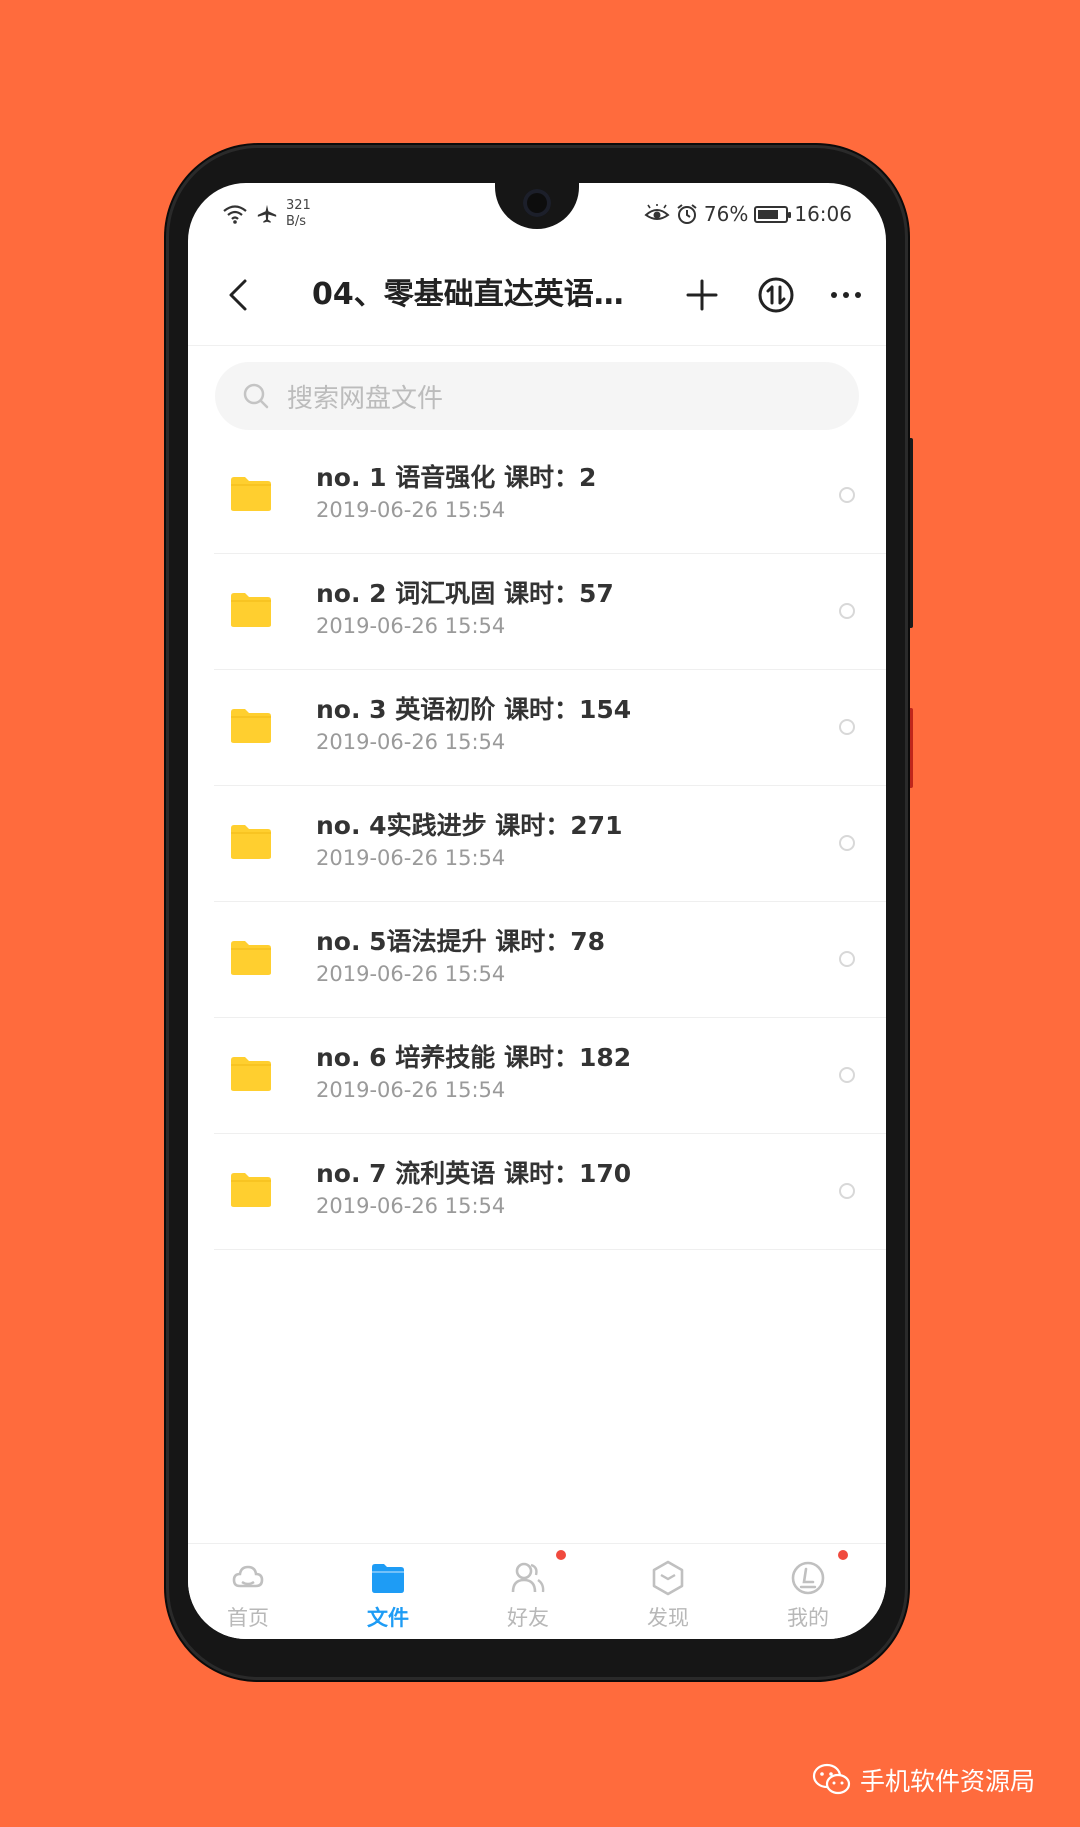 The height and width of the screenshot is (1827, 1080). I want to click on watermark: 手机软件资源局, so click(923, 1780).